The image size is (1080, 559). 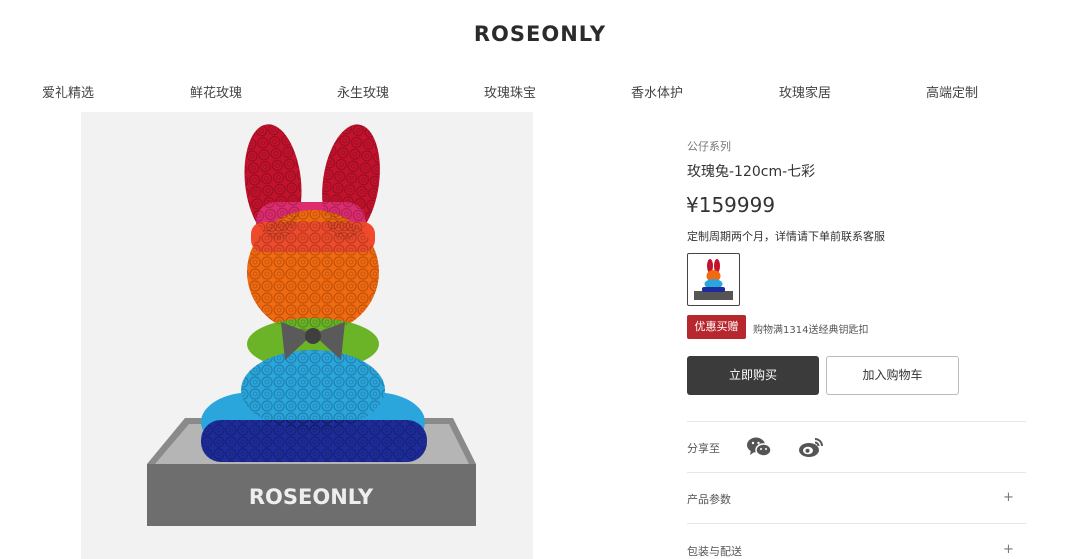 What do you see at coordinates (363, 91) in the screenshot?
I see `nav-item-eternal-roses: 永生玫瑰` at bounding box center [363, 91].